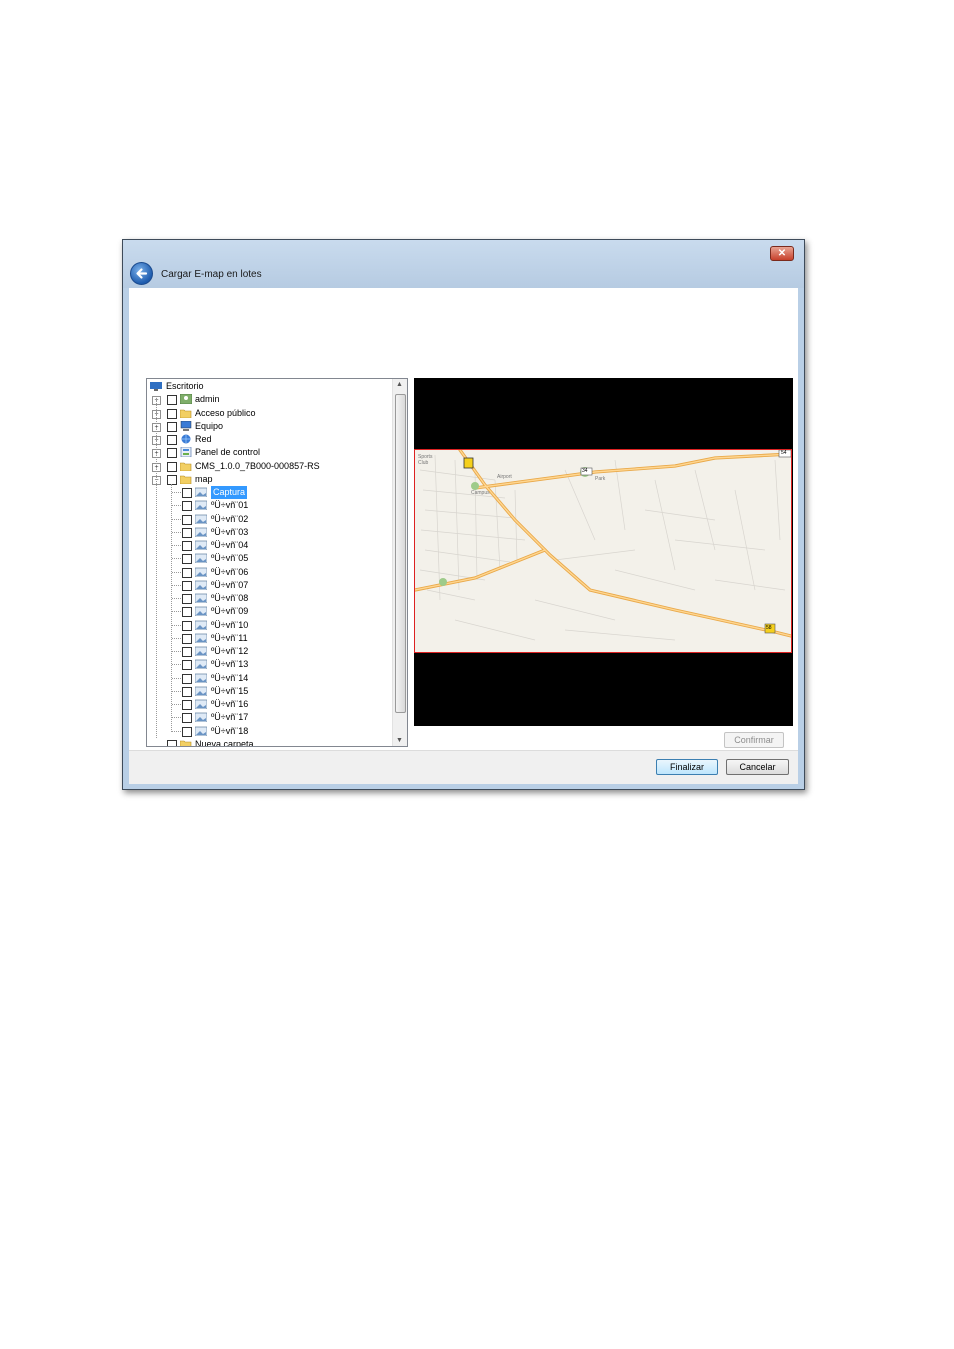 This screenshot has width=954, height=1349. I want to click on tree-item-label: map, so click(204, 478).